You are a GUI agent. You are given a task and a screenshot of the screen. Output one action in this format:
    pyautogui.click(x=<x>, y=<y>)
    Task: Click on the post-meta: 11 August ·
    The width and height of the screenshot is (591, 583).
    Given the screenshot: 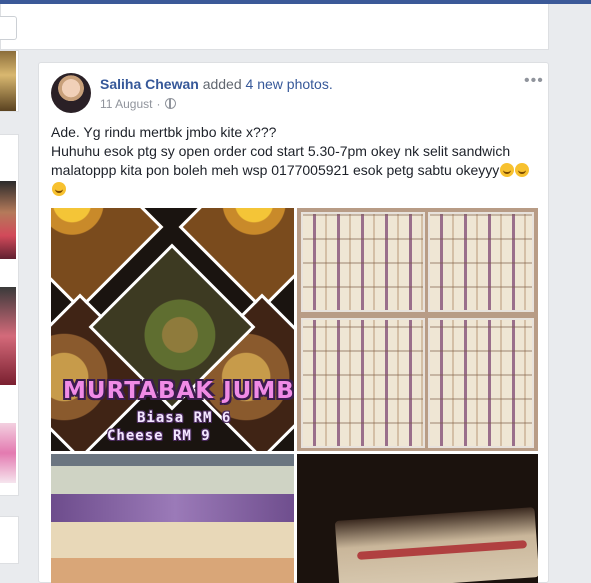 What is the action you would take?
    pyautogui.click(x=138, y=104)
    